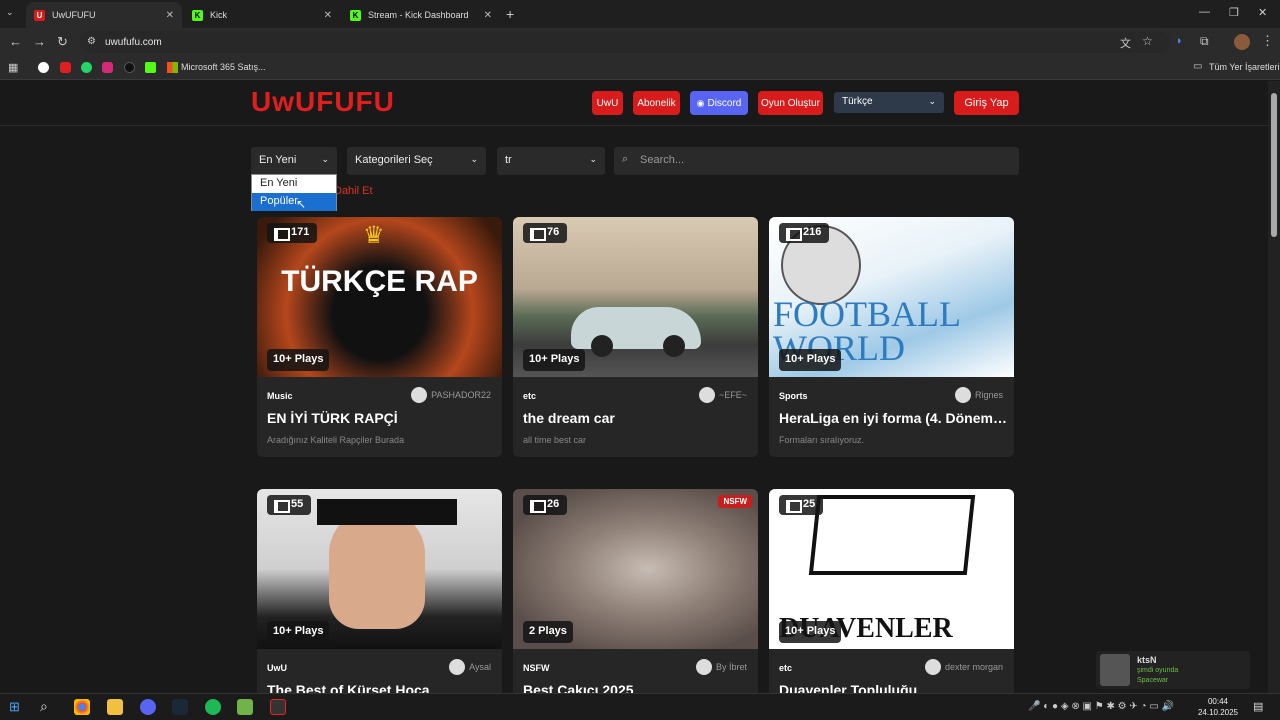 This screenshot has width=1280, height=720. I want to click on card-user: PASHADOR22, so click(451, 395).